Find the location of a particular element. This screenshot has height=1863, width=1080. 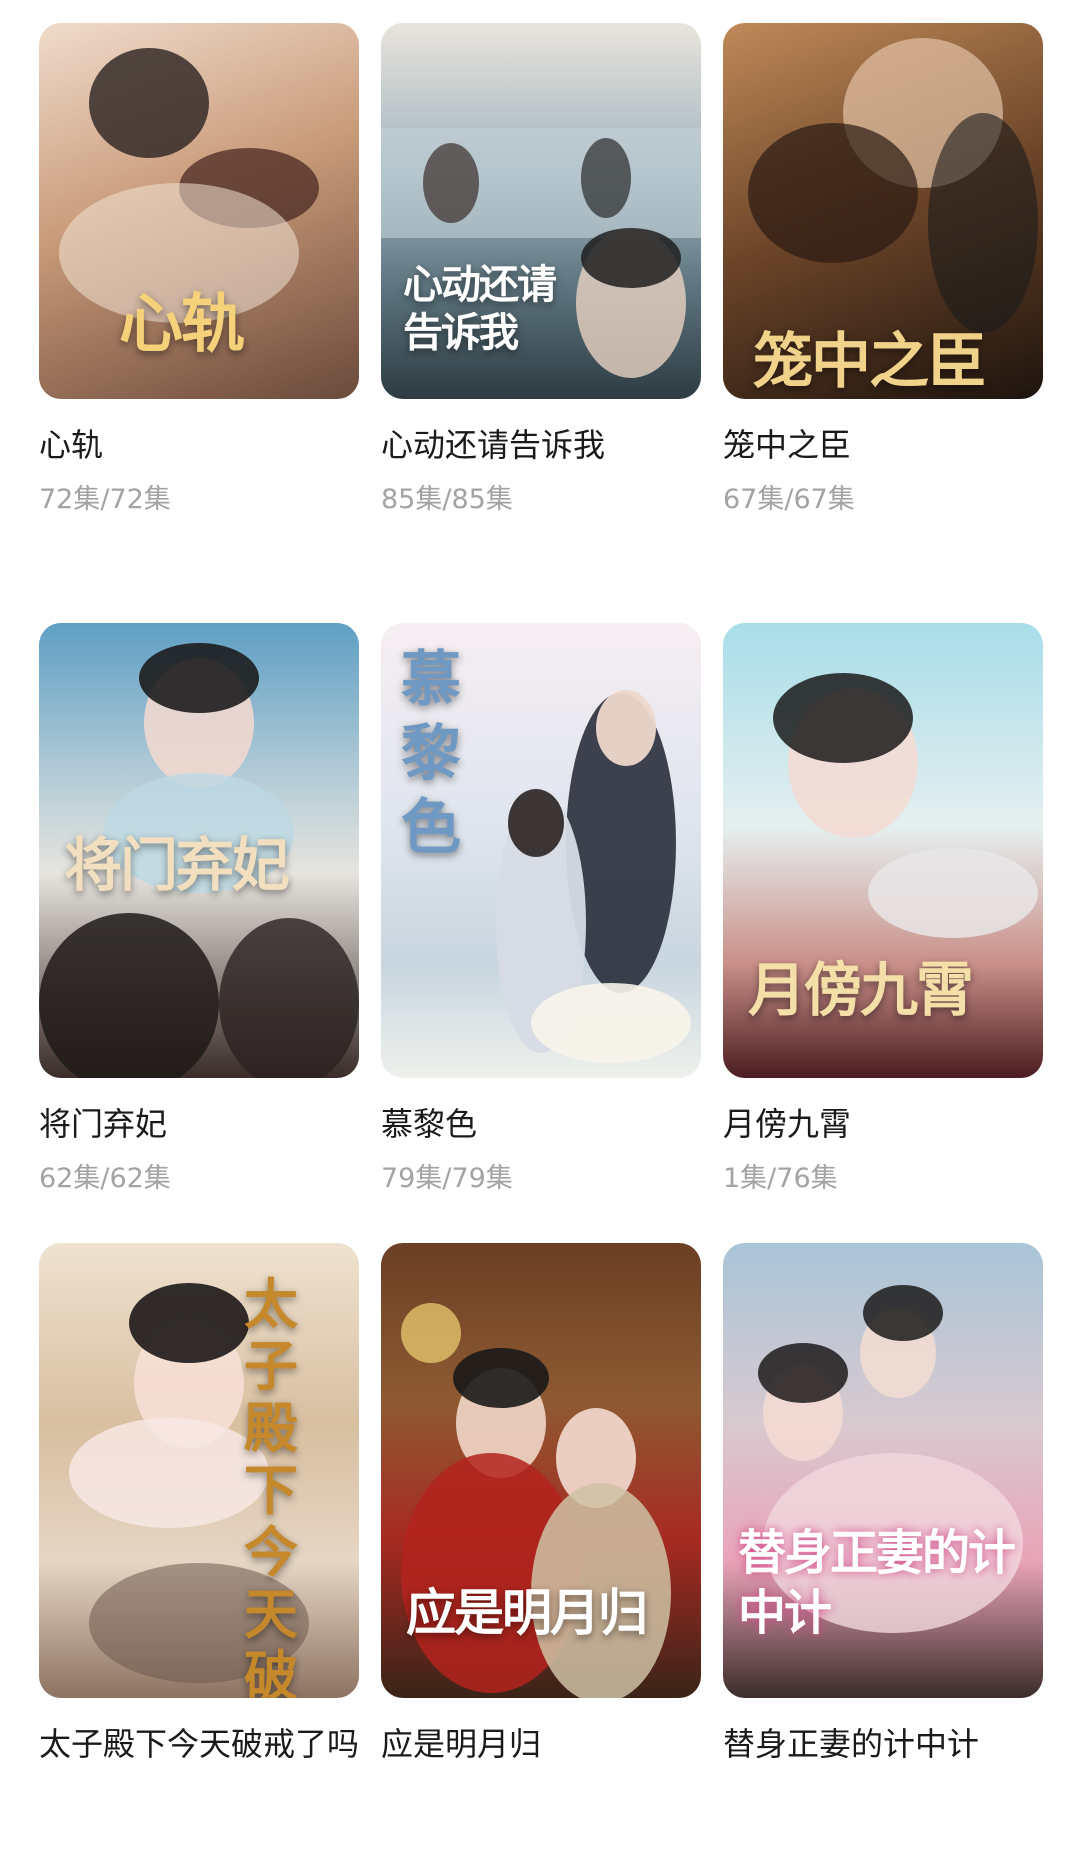

drama-title: 笼中之臣 is located at coordinates (883, 445).